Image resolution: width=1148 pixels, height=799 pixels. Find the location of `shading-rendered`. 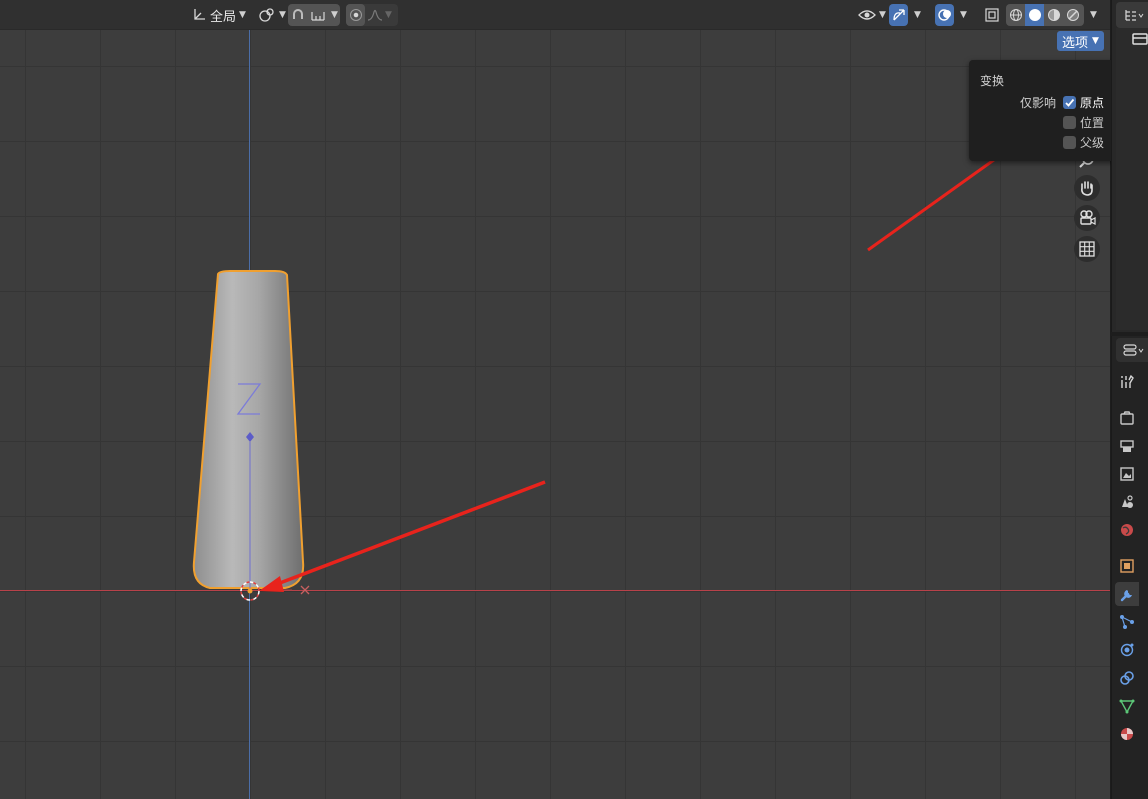

shading-rendered is located at coordinates (1072, 15).